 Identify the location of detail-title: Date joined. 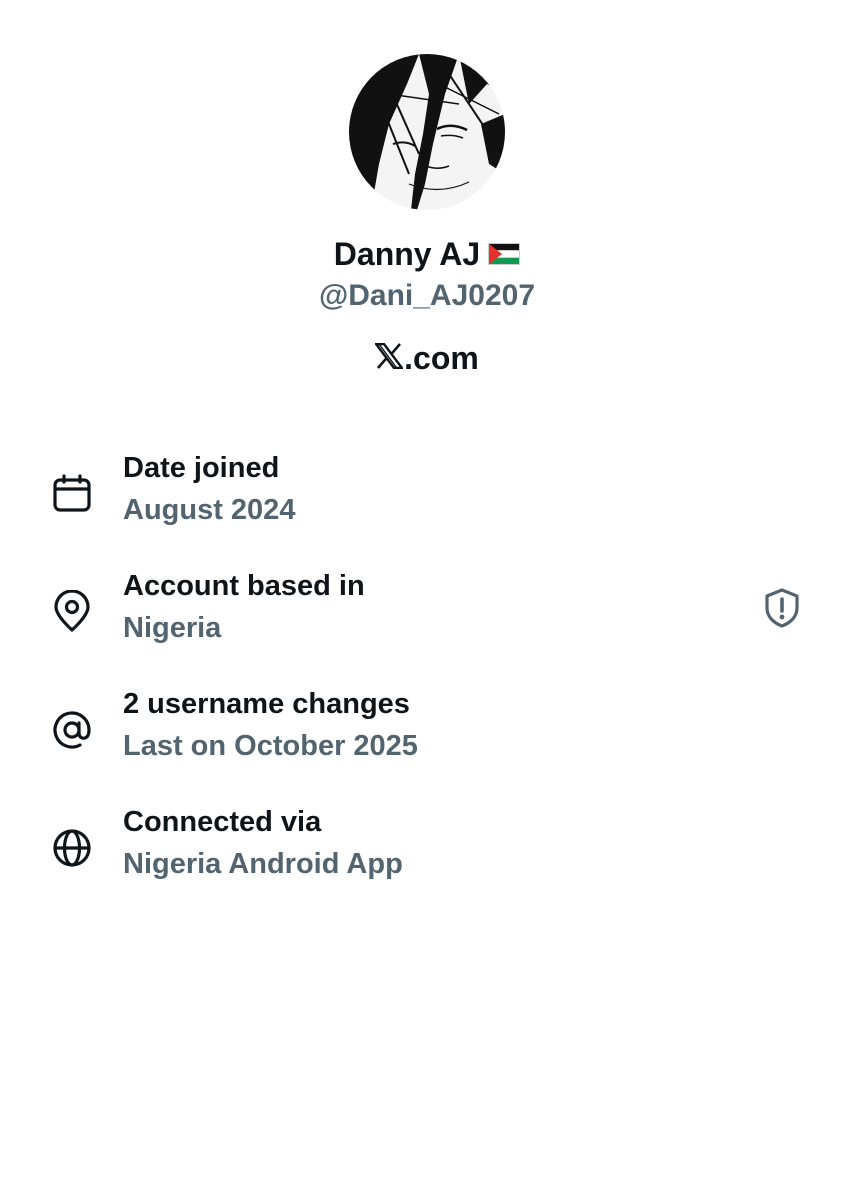
(201, 468).